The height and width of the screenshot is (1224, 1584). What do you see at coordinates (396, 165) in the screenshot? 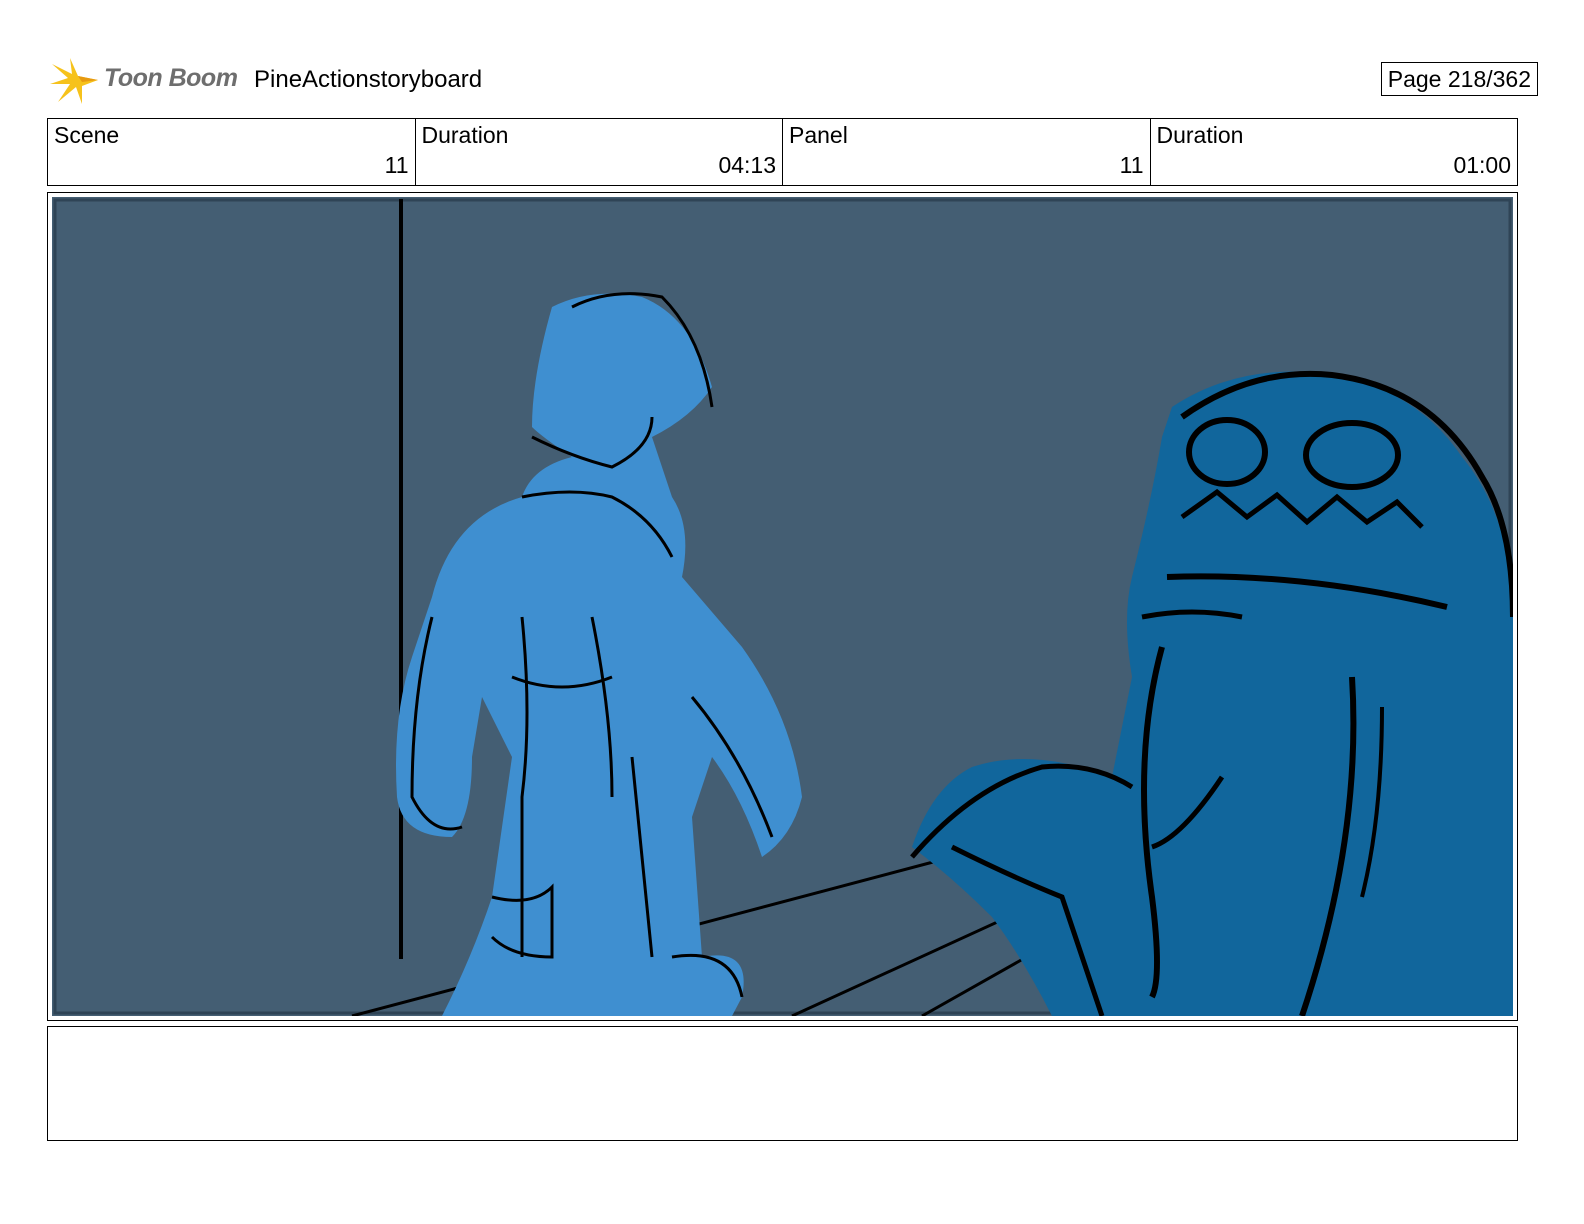
I see `scene-value: 11` at bounding box center [396, 165].